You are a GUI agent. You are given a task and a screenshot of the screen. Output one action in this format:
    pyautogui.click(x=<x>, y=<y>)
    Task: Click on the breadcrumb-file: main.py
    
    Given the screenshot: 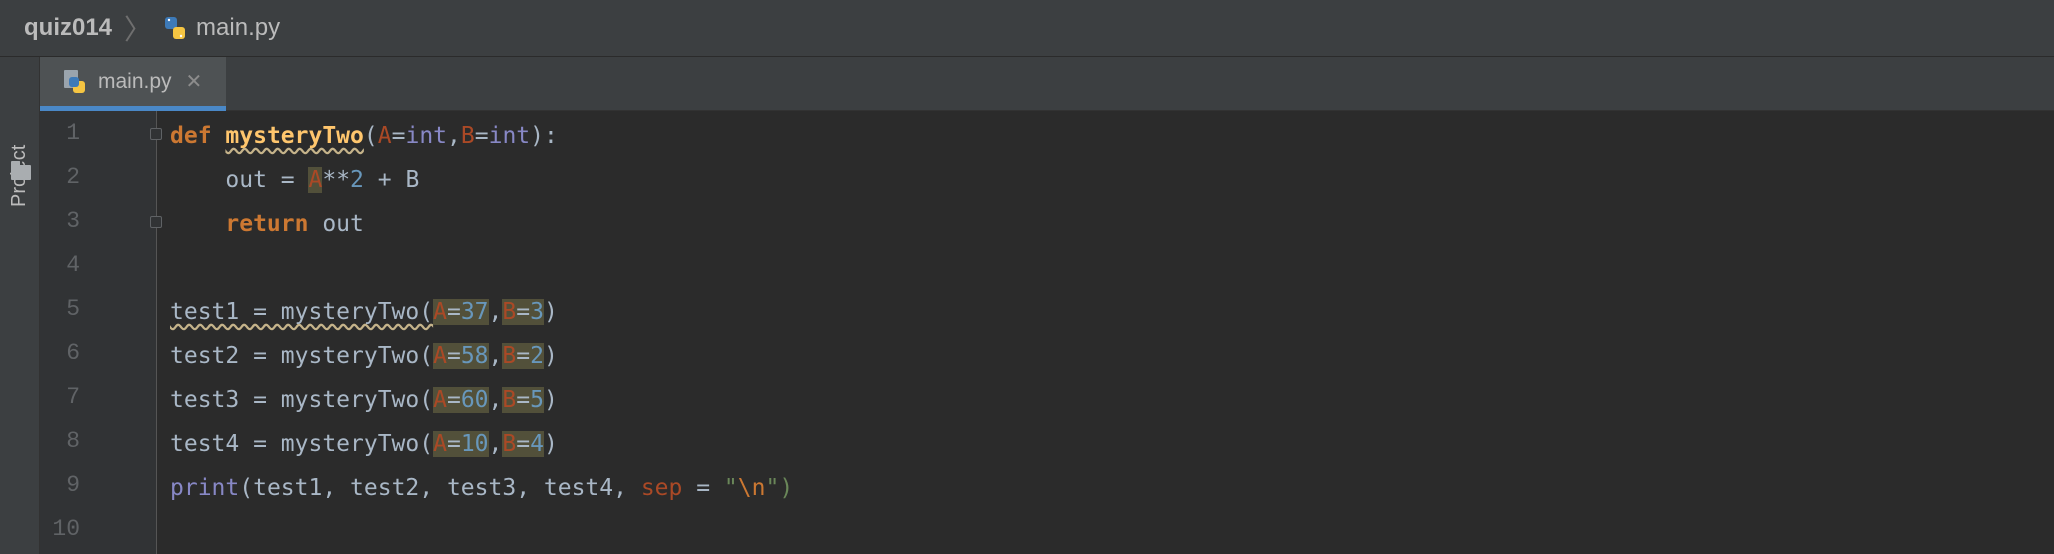 What is the action you would take?
    pyautogui.click(x=238, y=28)
    